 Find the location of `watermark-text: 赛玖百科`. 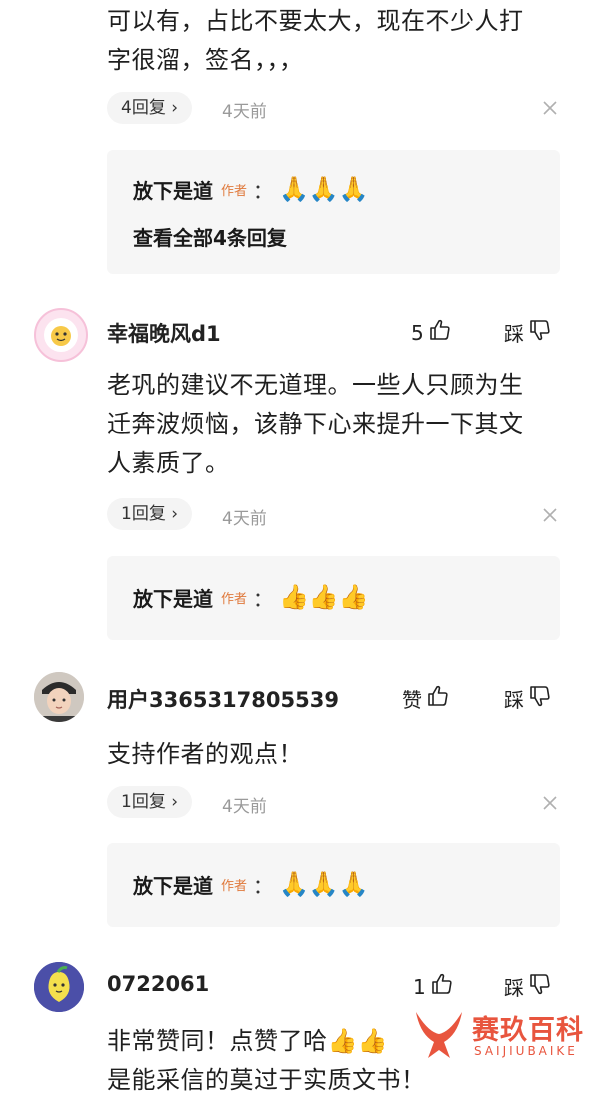

watermark-text: 赛玖百科 is located at coordinates (528, 1030).